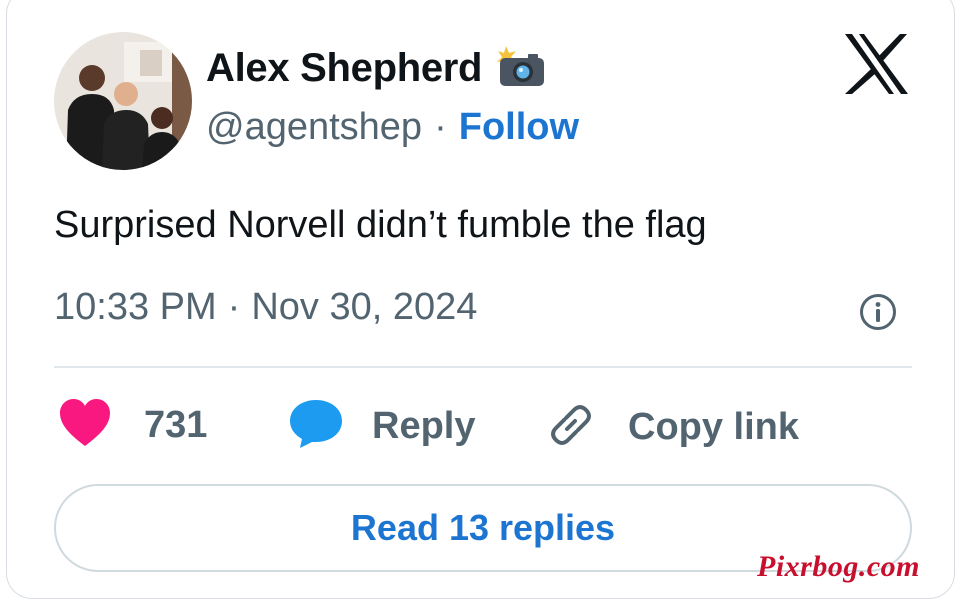 The height and width of the screenshot is (601, 961). What do you see at coordinates (316, 426) in the screenshot?
I see `speech-bubble-icon` at bounding box center [316, 426].